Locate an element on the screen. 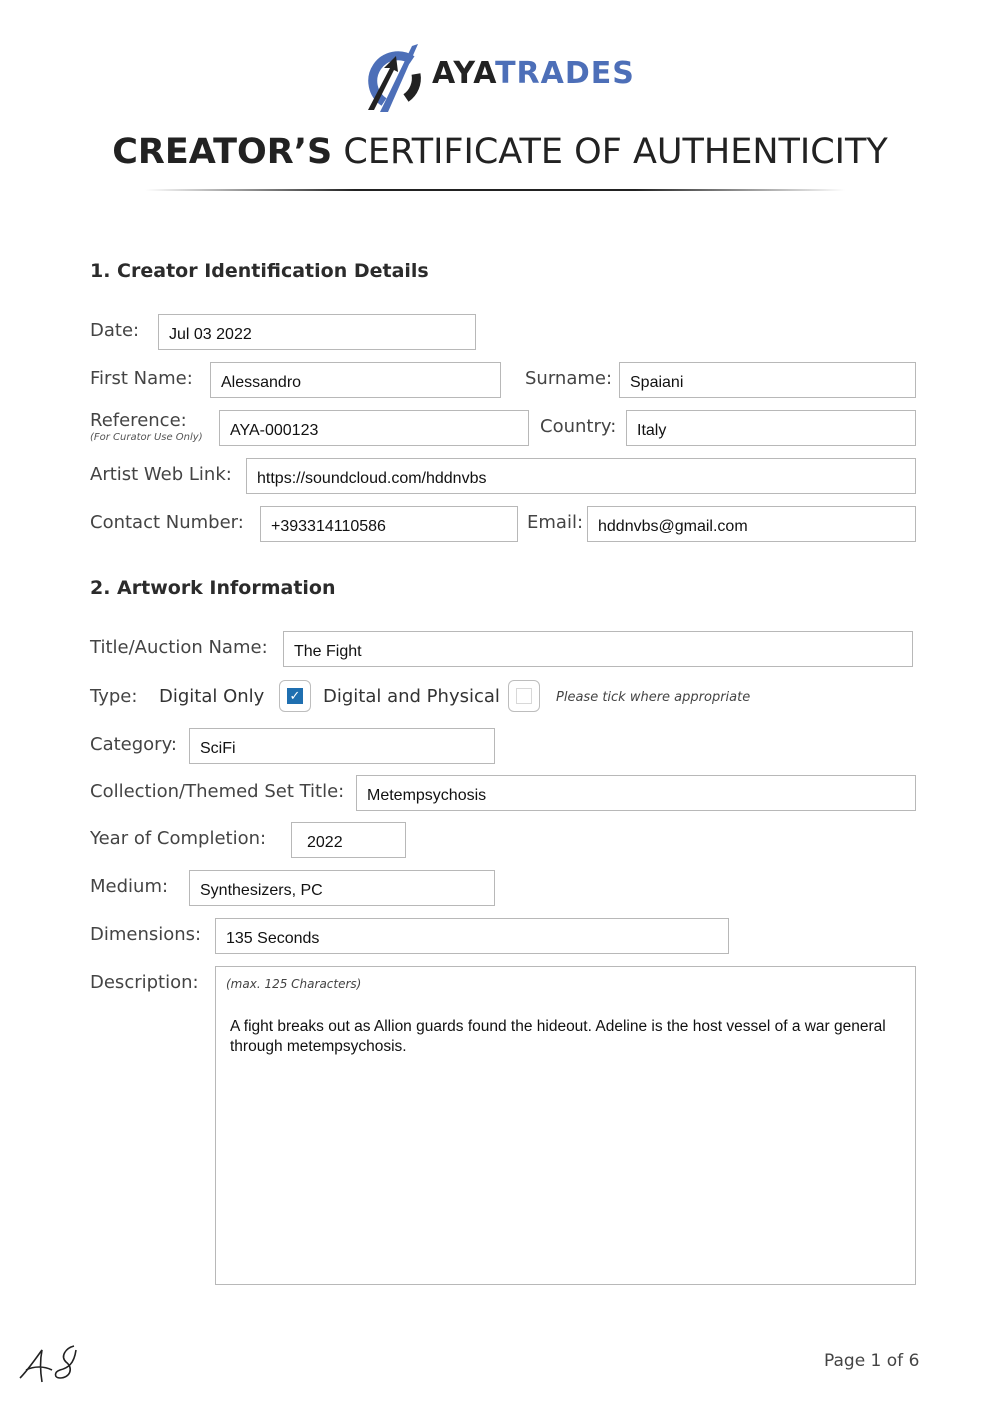  dimensions-label: Dimensions: is located at coordinates (146, 934).